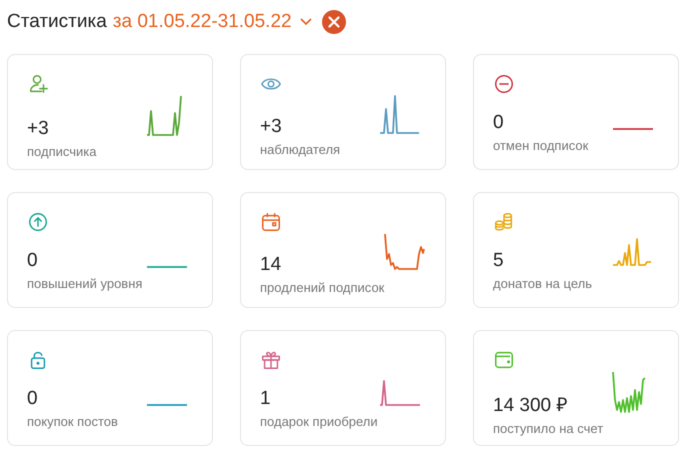  Describe the element at coordinates (334, 22) in the screenshot. I see `close-button` at that location.